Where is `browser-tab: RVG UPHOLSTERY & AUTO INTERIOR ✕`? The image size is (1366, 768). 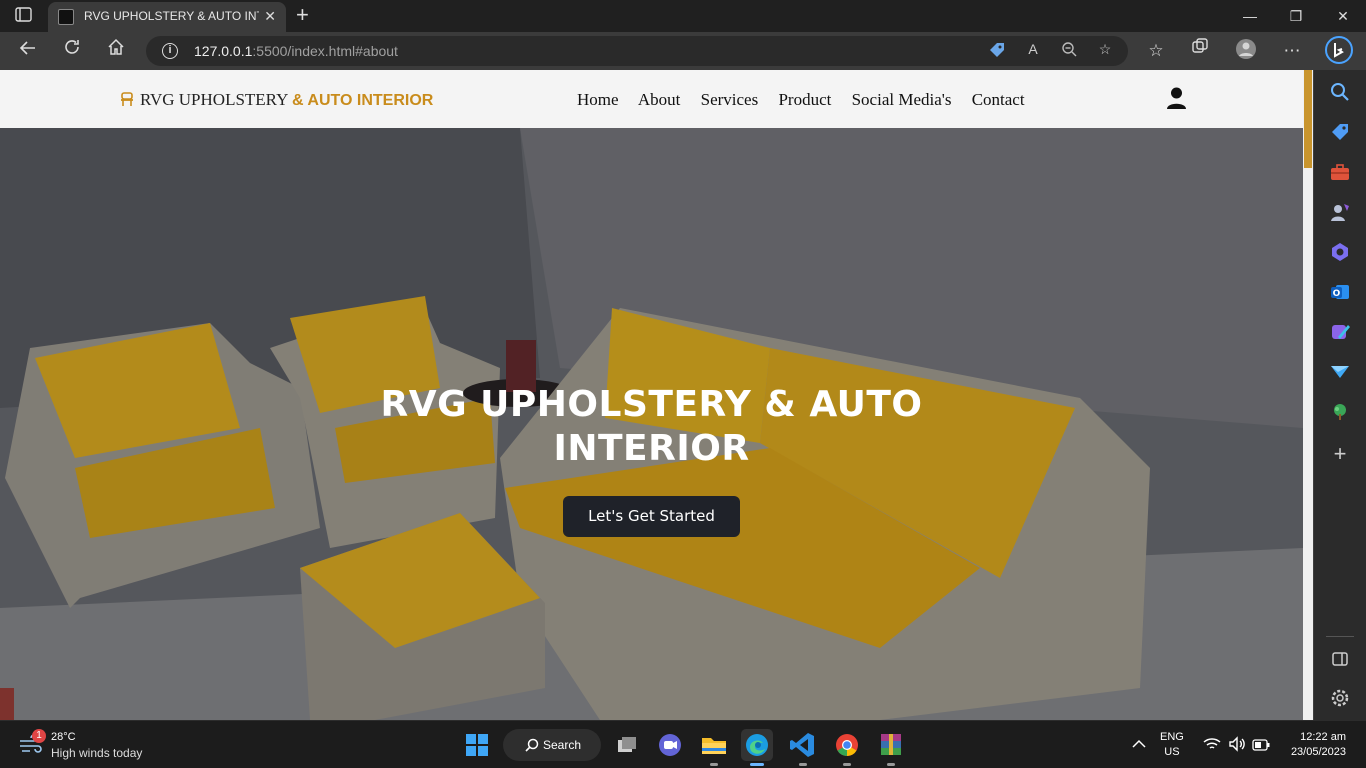
browser-tab: RVG UPHOLSTERY & AUTO INTERIOR ✕ is located at coordinates (167, 17).